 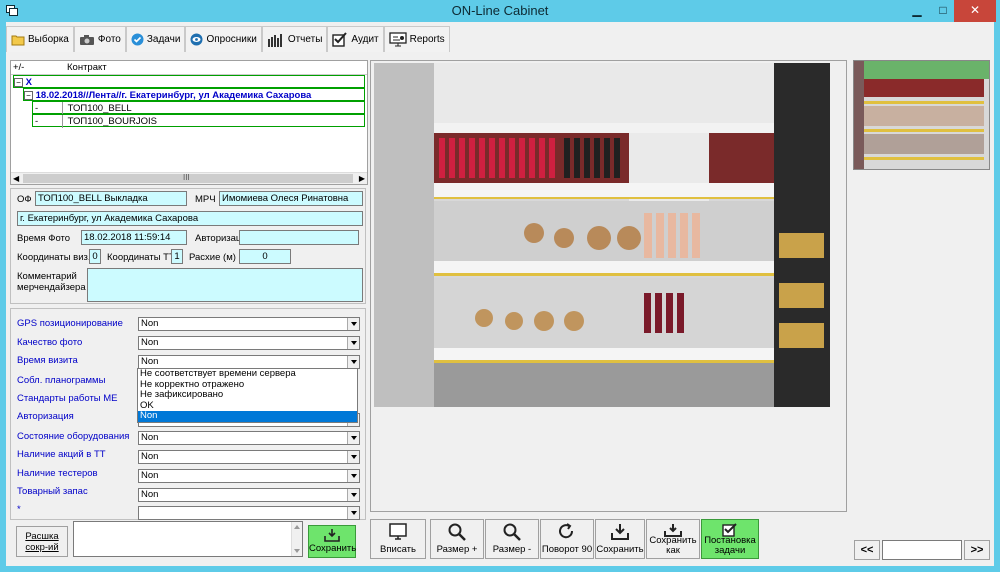 I want to click on comment-label-2: мерчендайзера, so click(x=51, y=287).